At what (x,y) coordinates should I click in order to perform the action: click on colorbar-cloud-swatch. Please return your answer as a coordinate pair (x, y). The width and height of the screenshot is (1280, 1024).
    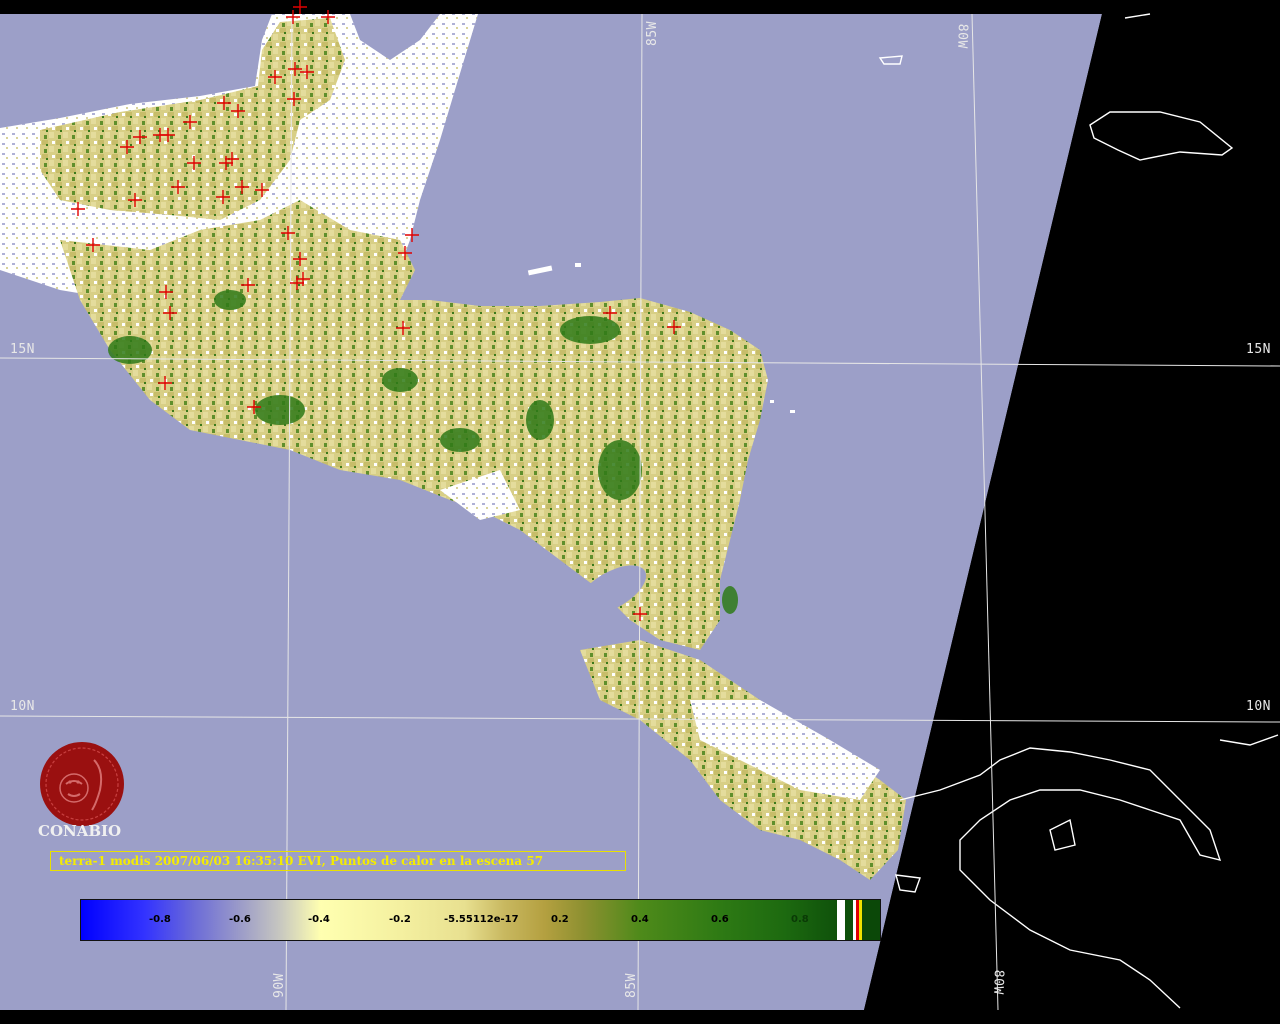
    Looking at the image, I should click on (841, 920).